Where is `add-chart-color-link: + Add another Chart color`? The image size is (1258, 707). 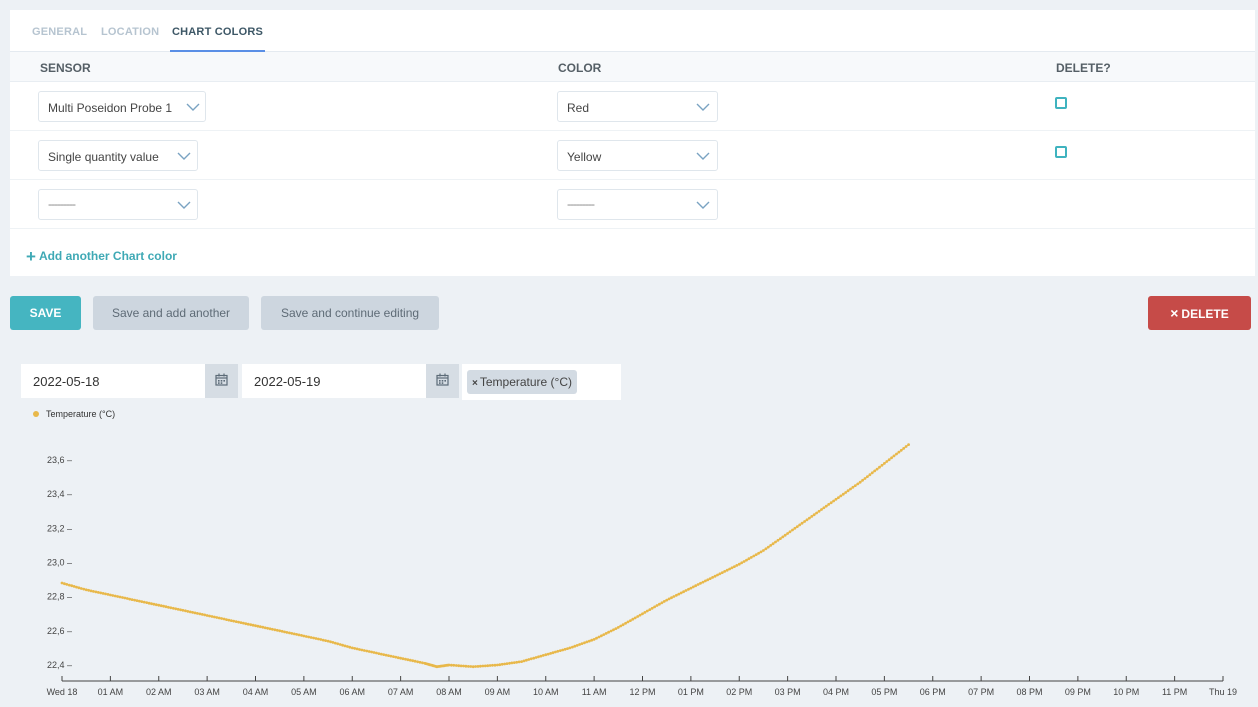 add-chart-color-link: + Add another Chart color is located at coordinates (101, 257).